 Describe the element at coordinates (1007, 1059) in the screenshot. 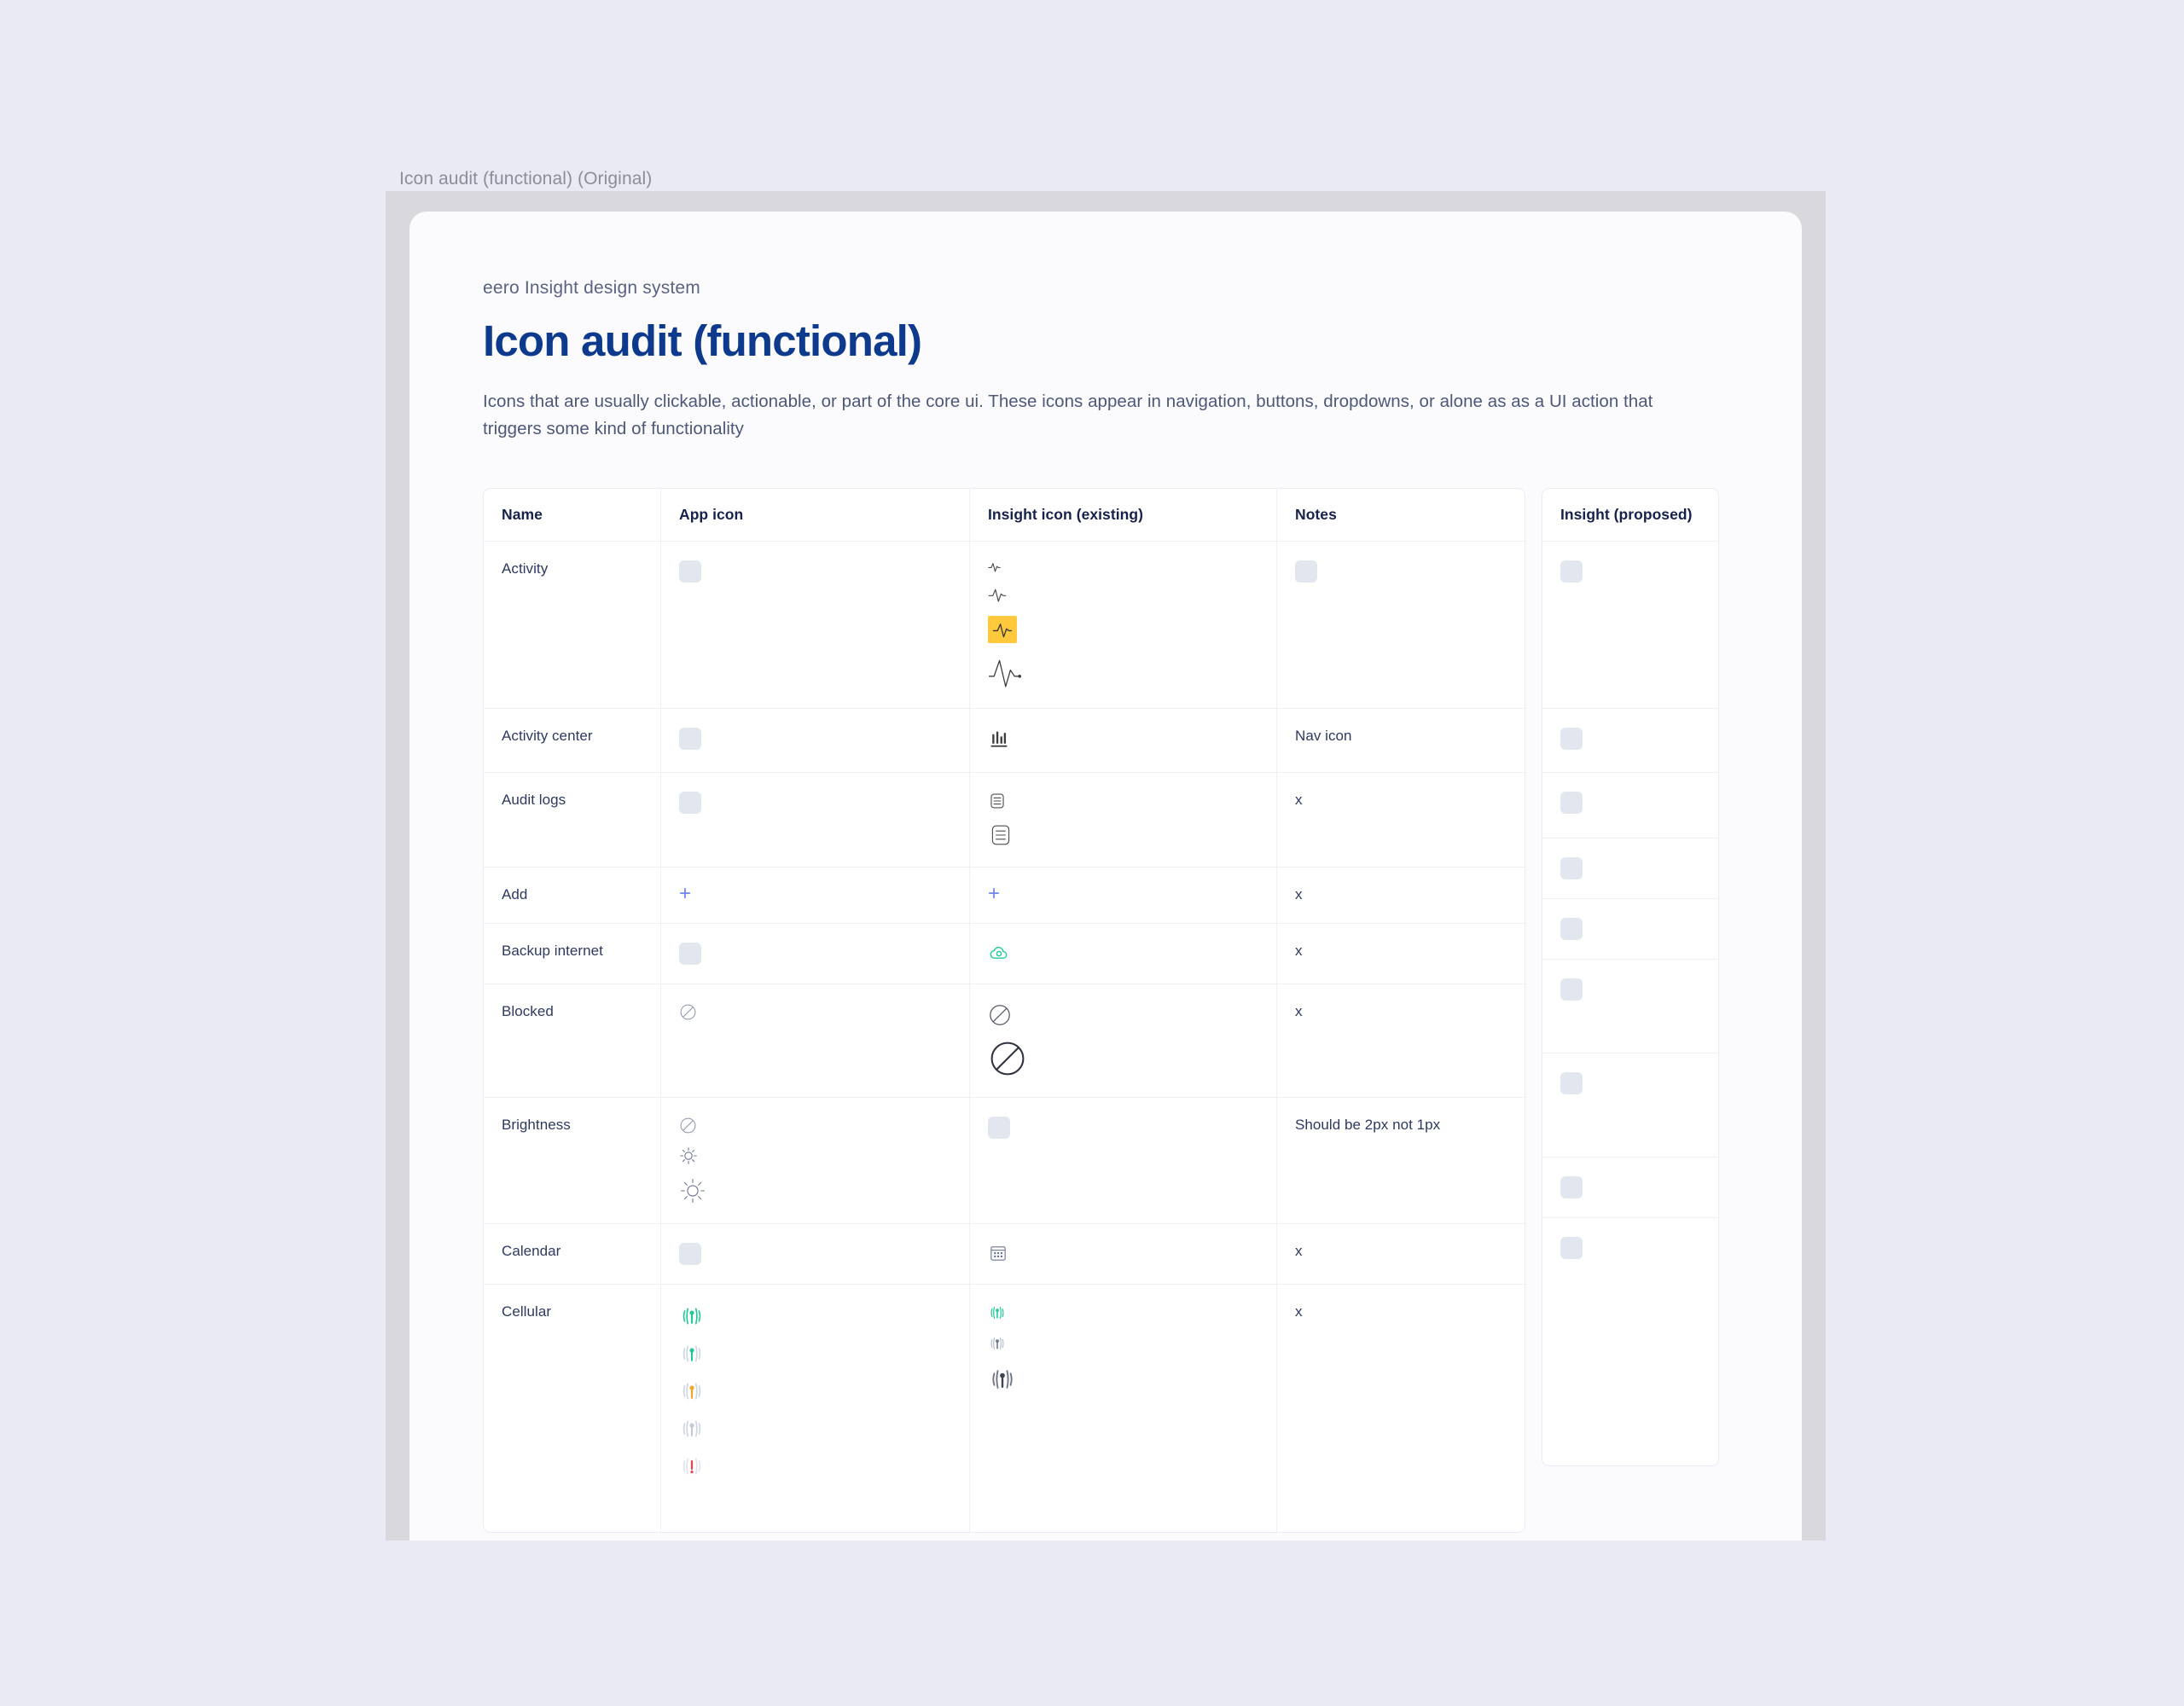

I see `blocked-circle-lg-icon` at that location.